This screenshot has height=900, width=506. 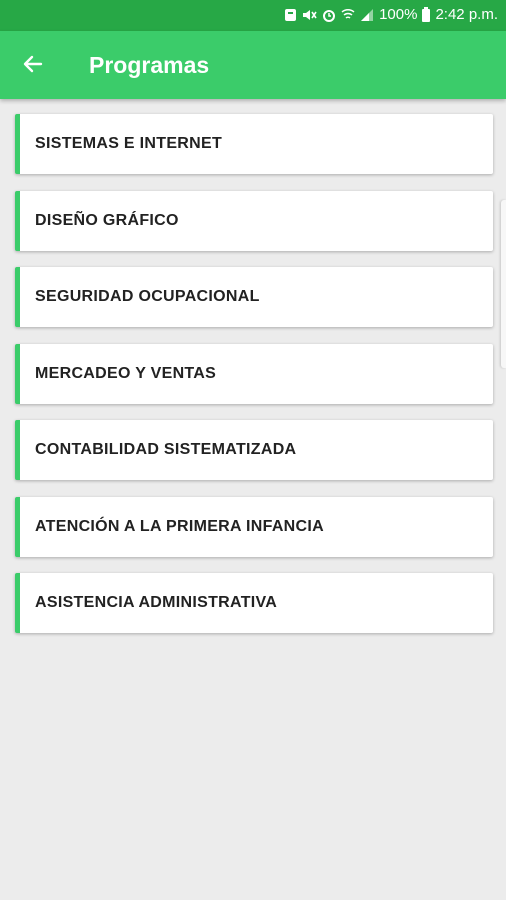 I want to click on program-label: SISTEMAS E INTERNET, so click(x=129, y=143).